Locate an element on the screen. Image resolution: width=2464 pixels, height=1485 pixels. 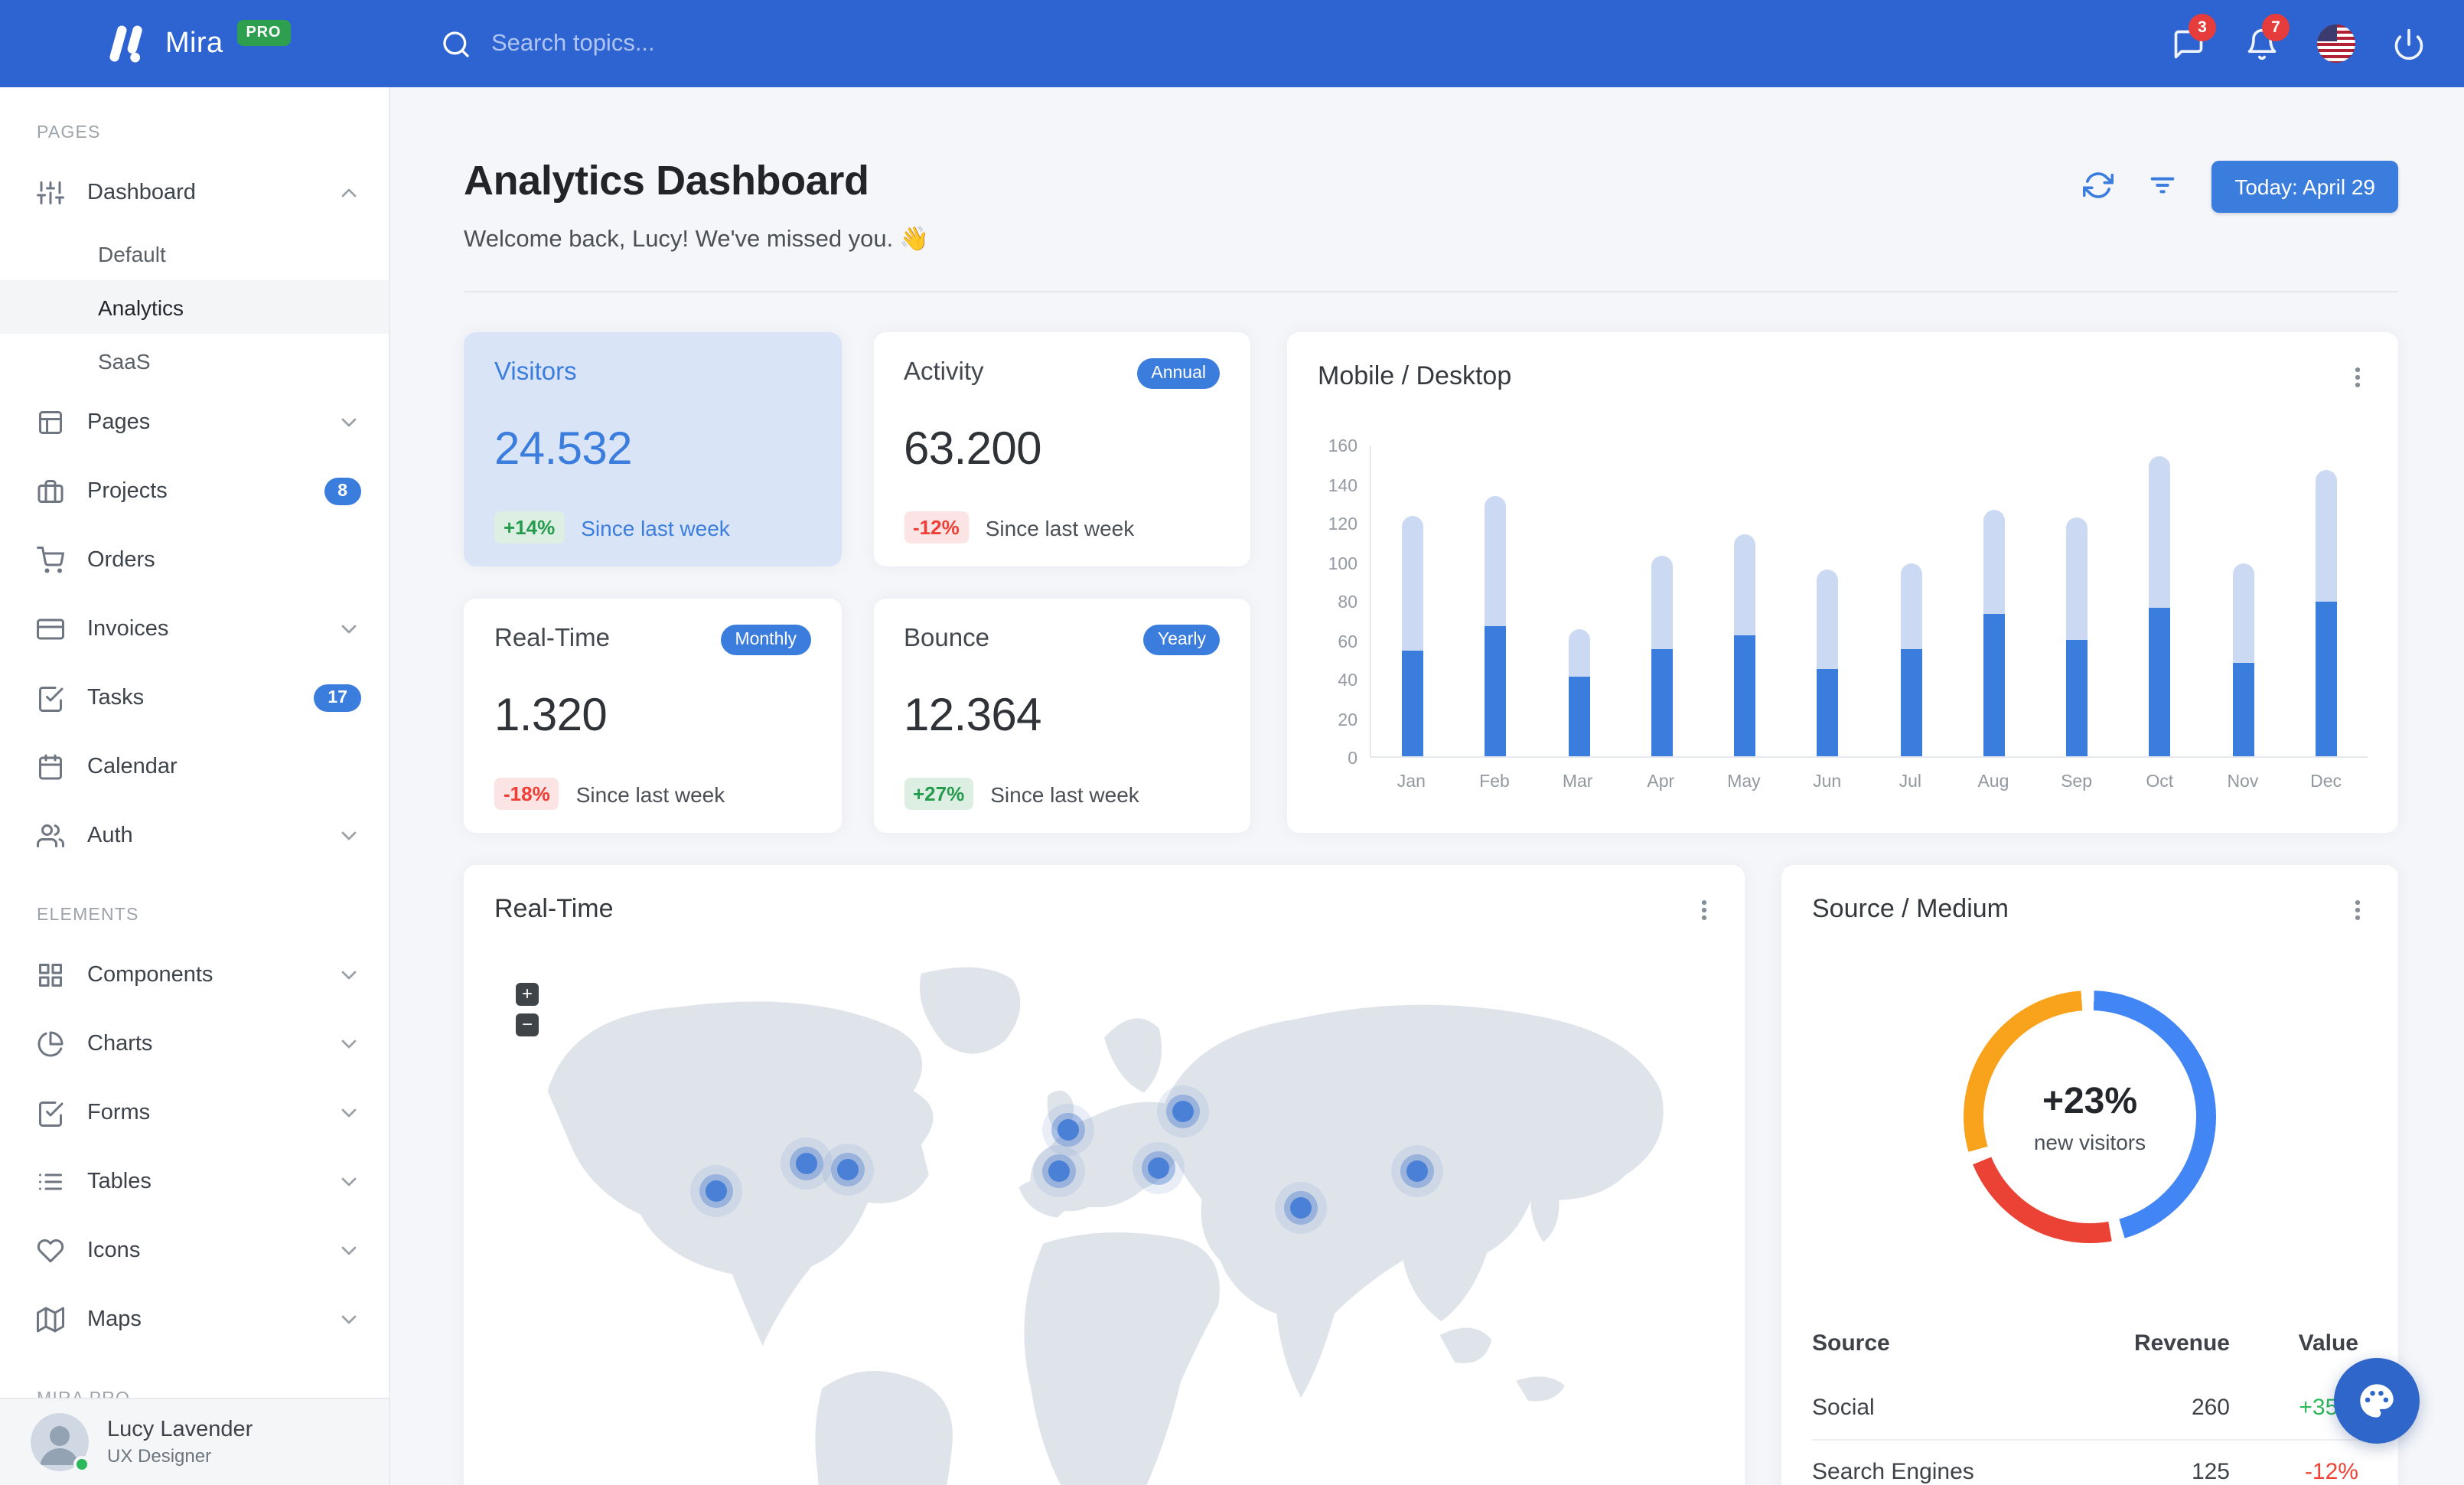
cell-source: Social is located at coordinates (1844, 1407).